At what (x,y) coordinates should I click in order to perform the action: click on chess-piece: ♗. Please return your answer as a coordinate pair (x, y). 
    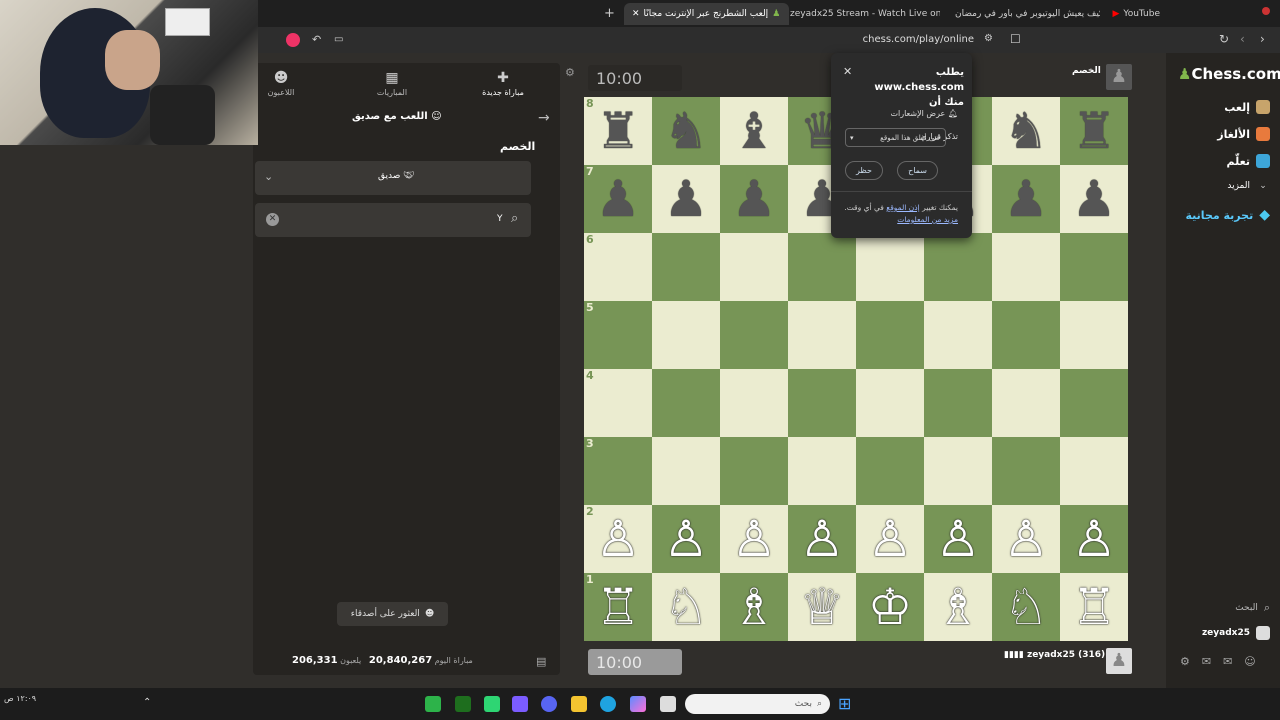
    Looking at the image, I should click on (754, 607).